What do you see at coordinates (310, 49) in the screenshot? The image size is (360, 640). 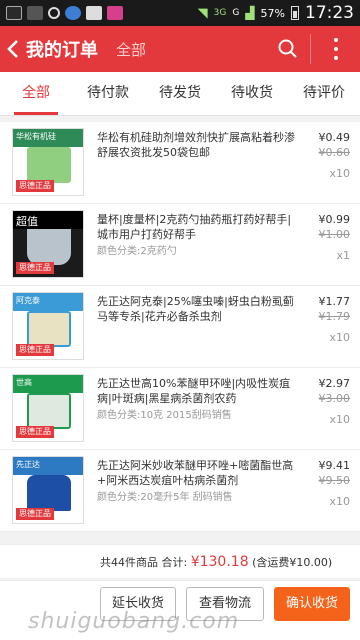 I see `header-divider` at bounding box center [310, 49].